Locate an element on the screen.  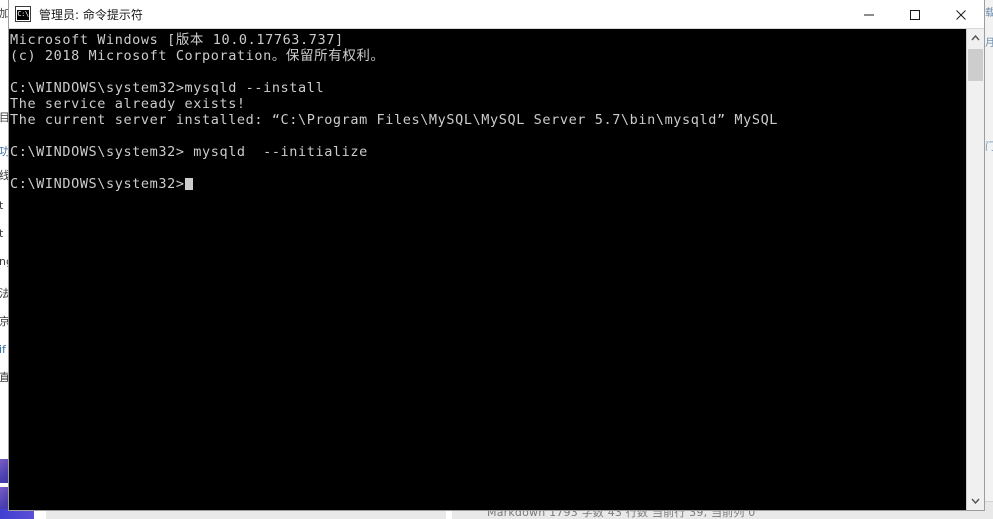
close-button is located at coordinates (961, 14).